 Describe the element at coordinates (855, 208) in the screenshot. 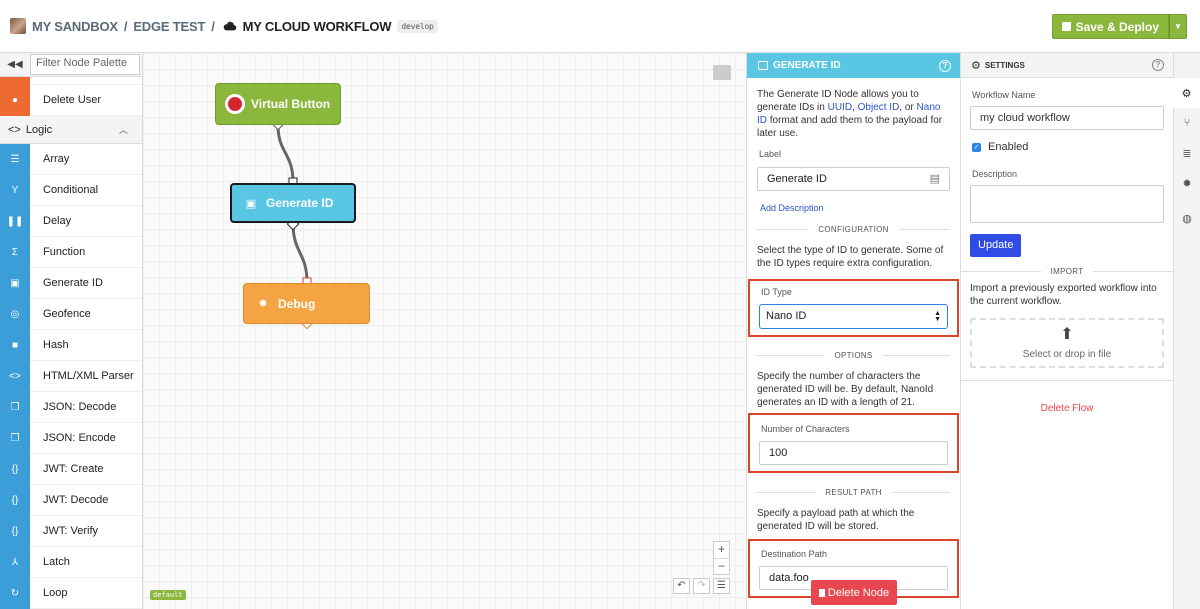

I see `add-description-link: Add Description` at that location.